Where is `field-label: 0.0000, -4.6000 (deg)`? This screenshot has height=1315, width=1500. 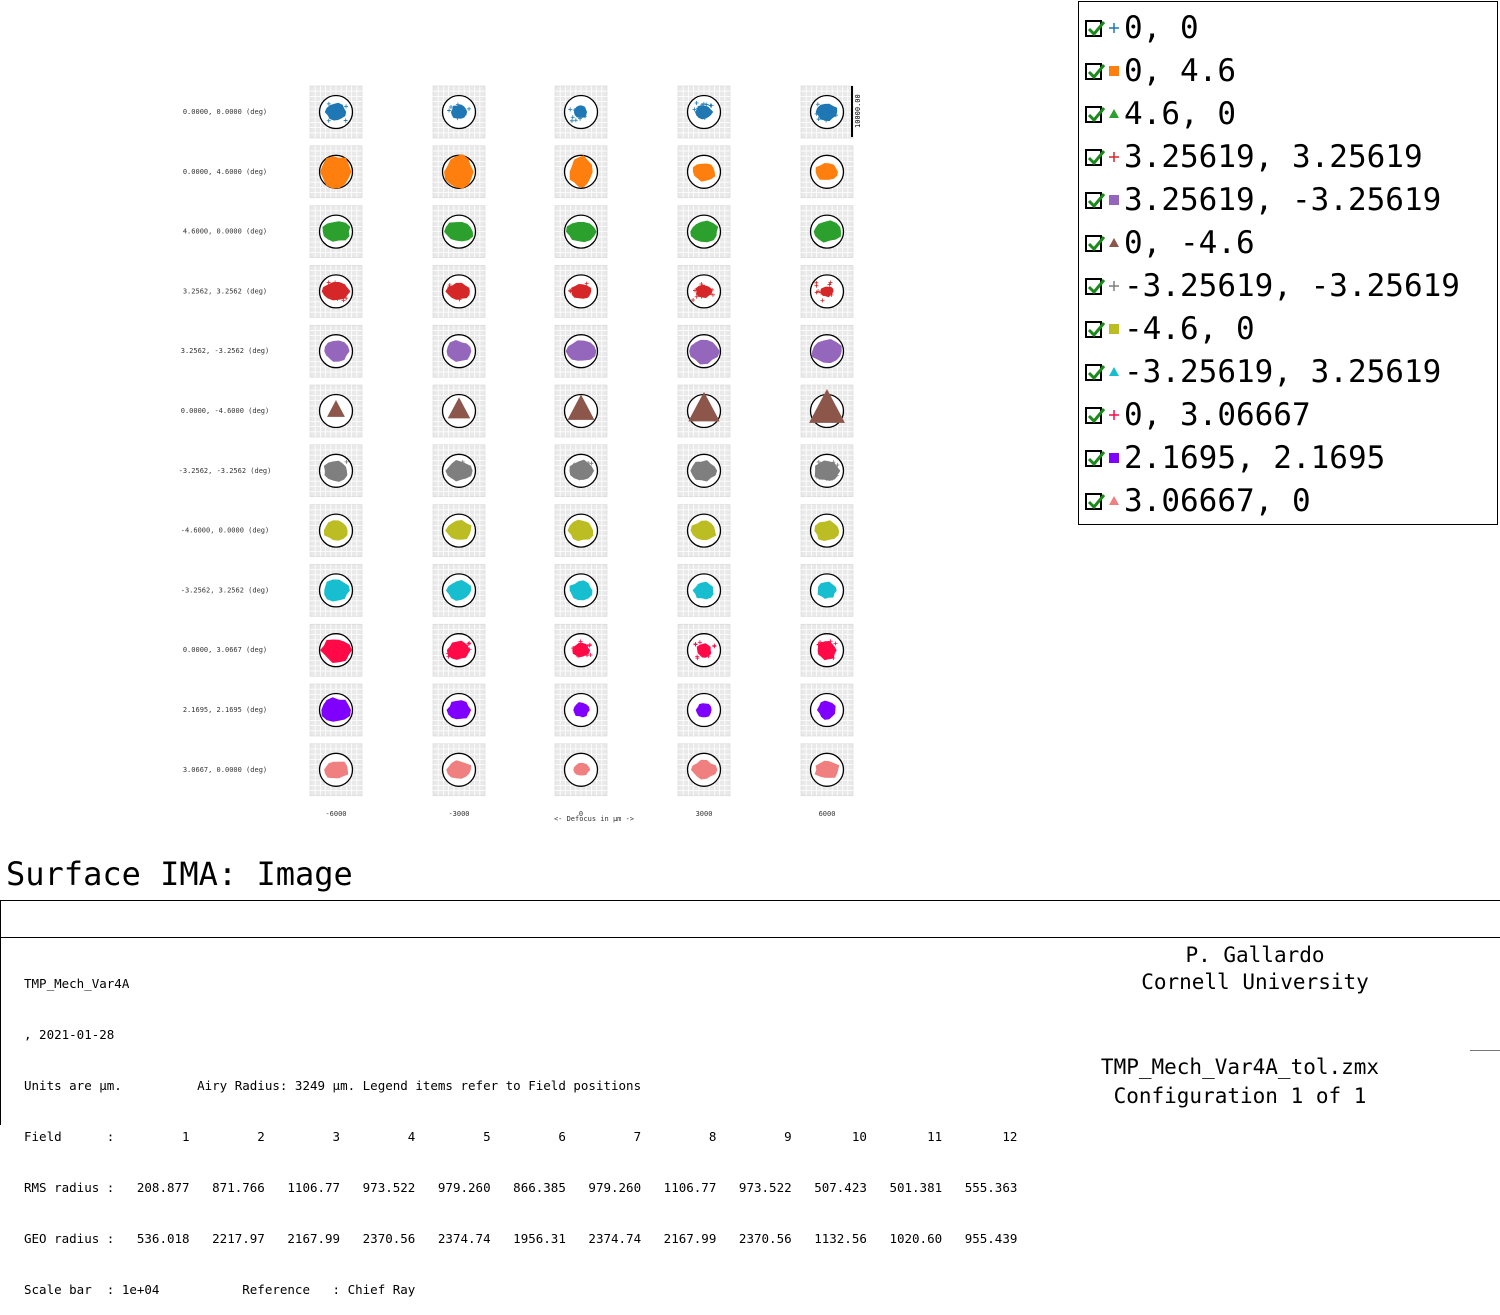 field-label: 0.0000, -4.6000 (deg) is located at coordinates (225, 411).